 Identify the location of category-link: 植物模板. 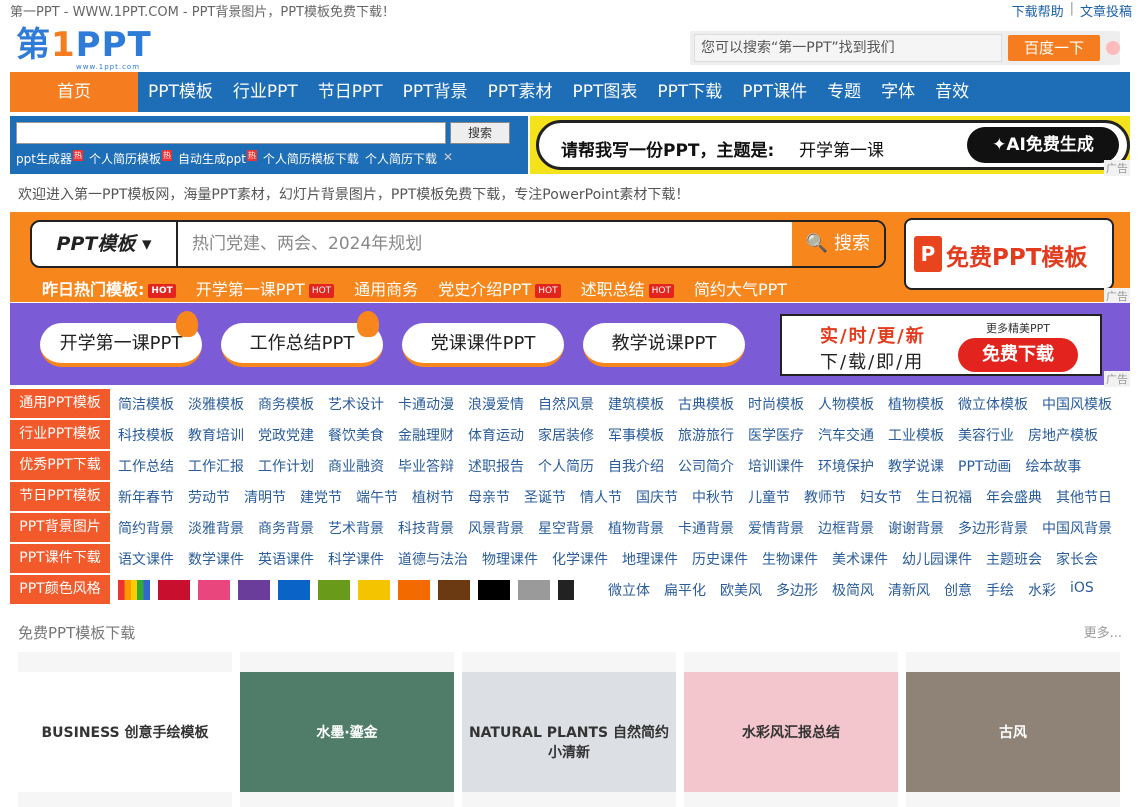
(923, 404).